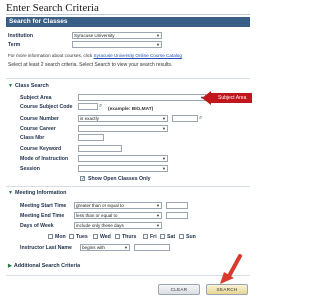  I want to click on day-checkbox-wed, so click(95, 236).